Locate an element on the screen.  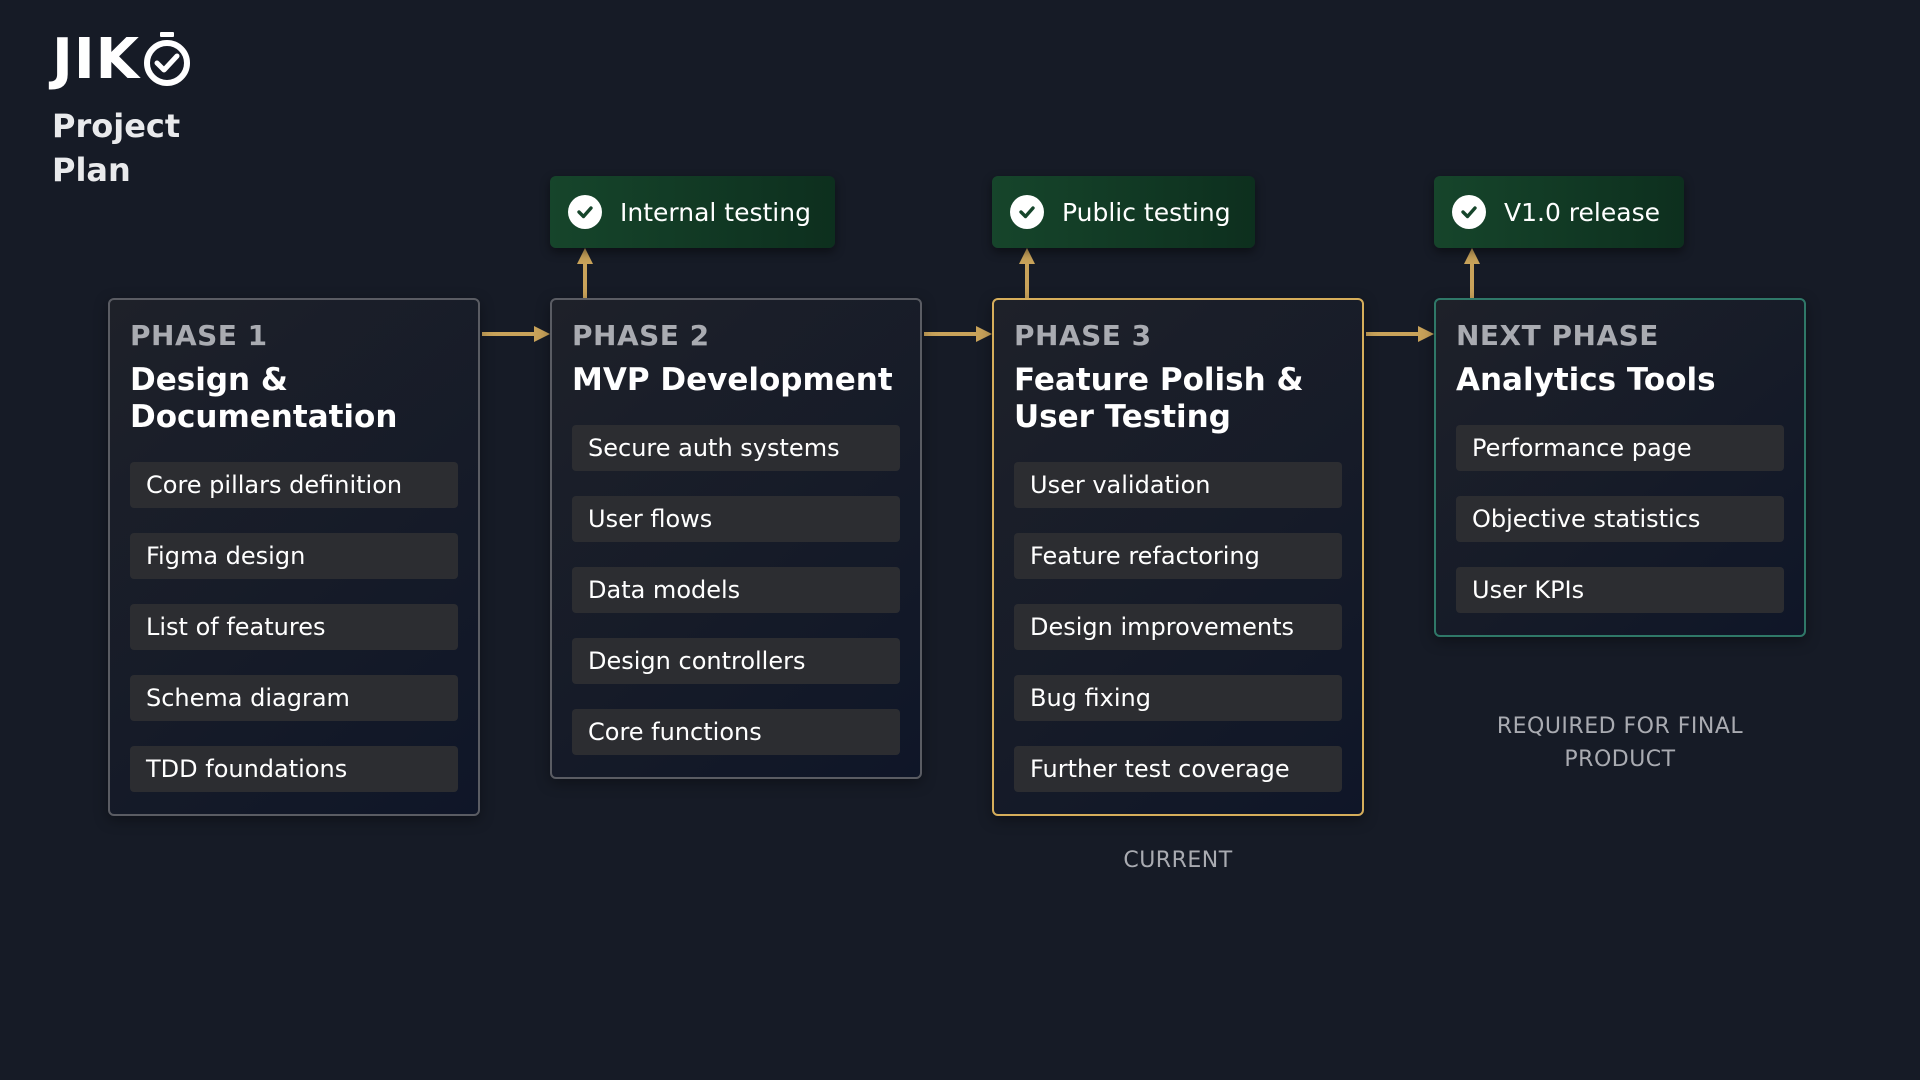
phase-kicker: PHASE 2 is located at coordinates (641, 335).